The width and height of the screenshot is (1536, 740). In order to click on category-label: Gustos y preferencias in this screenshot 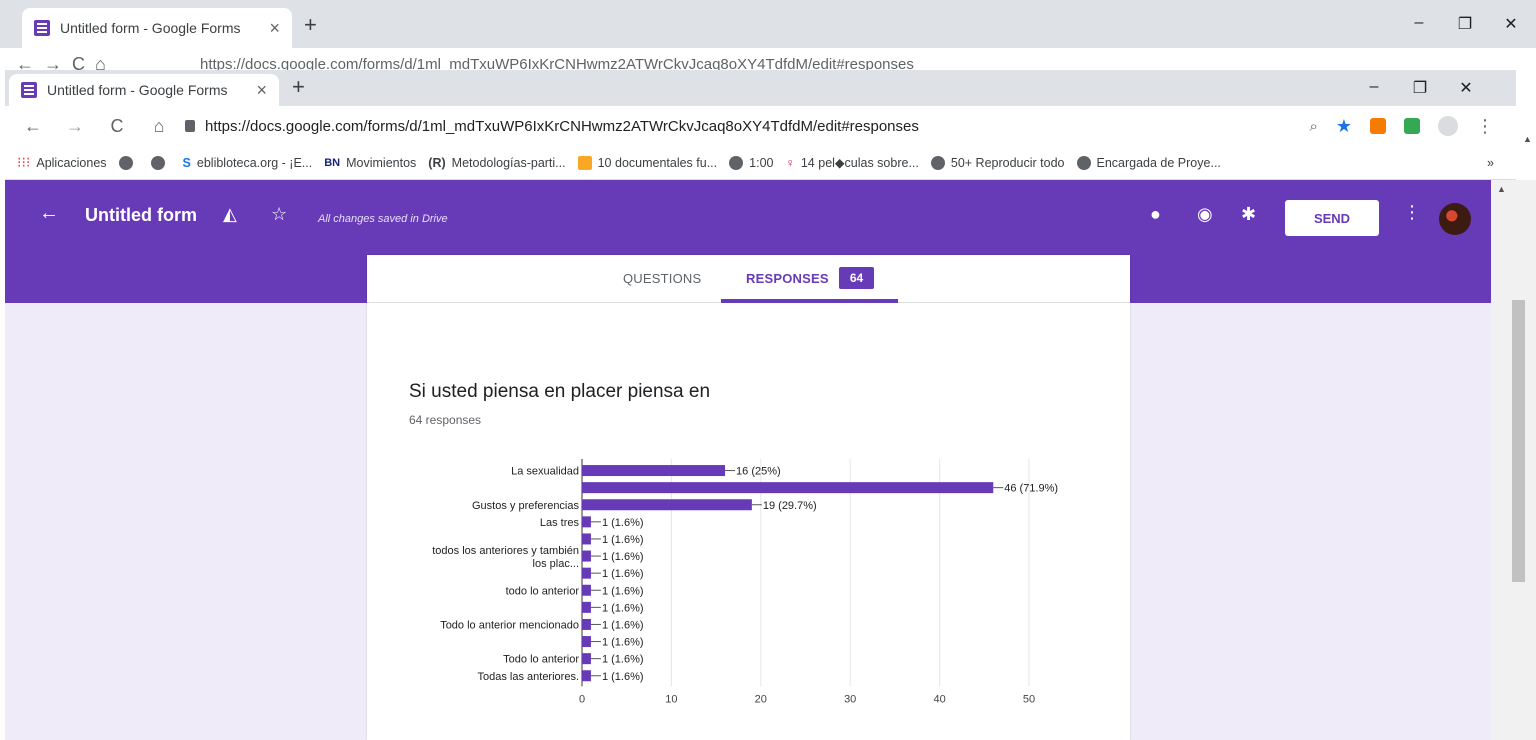, I will do `click(525, 506)`.